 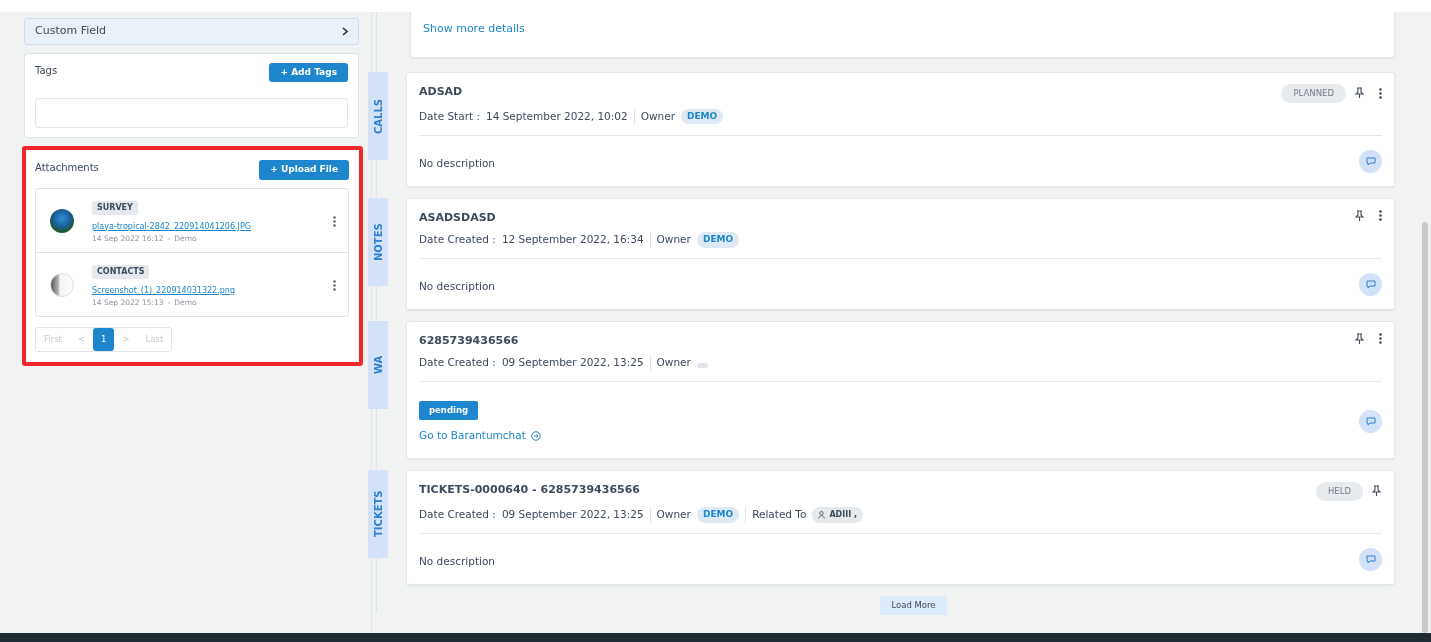 What do you see at coordinates (67, 168) in the screenshot?
I see `panel-title: Attachments` at bounding box center [67, 168].